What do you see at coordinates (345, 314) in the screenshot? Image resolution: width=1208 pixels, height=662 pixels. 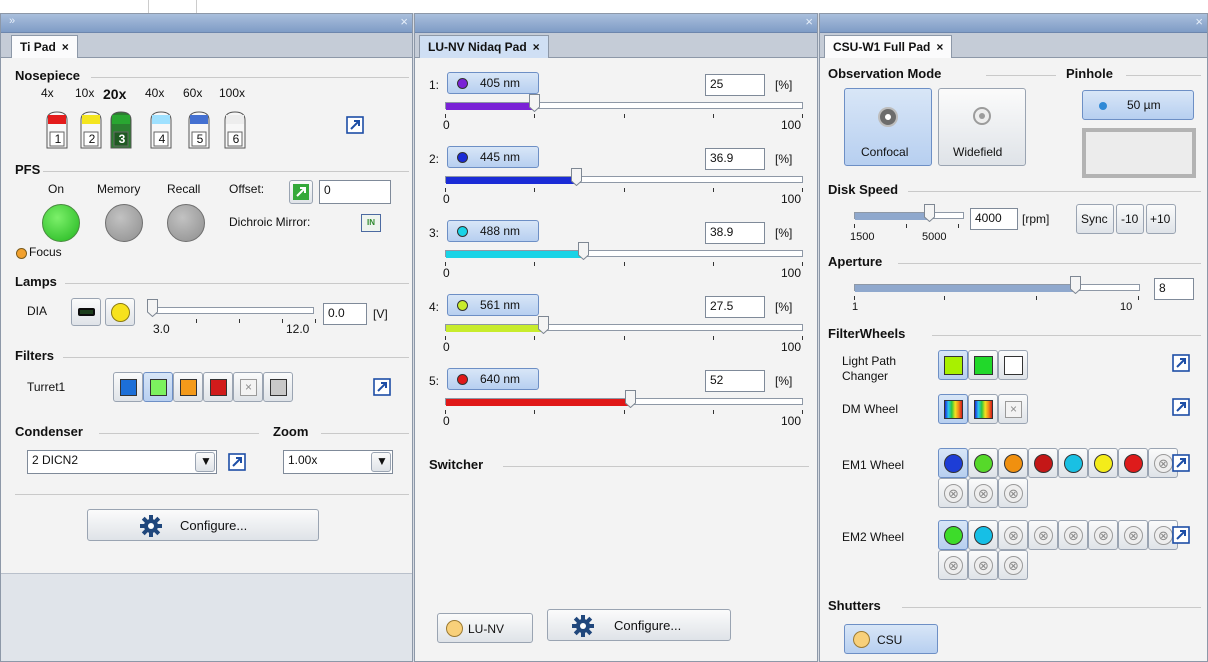 I see `dia-voltage-input: 0.0` at bounding box center [345, 314].